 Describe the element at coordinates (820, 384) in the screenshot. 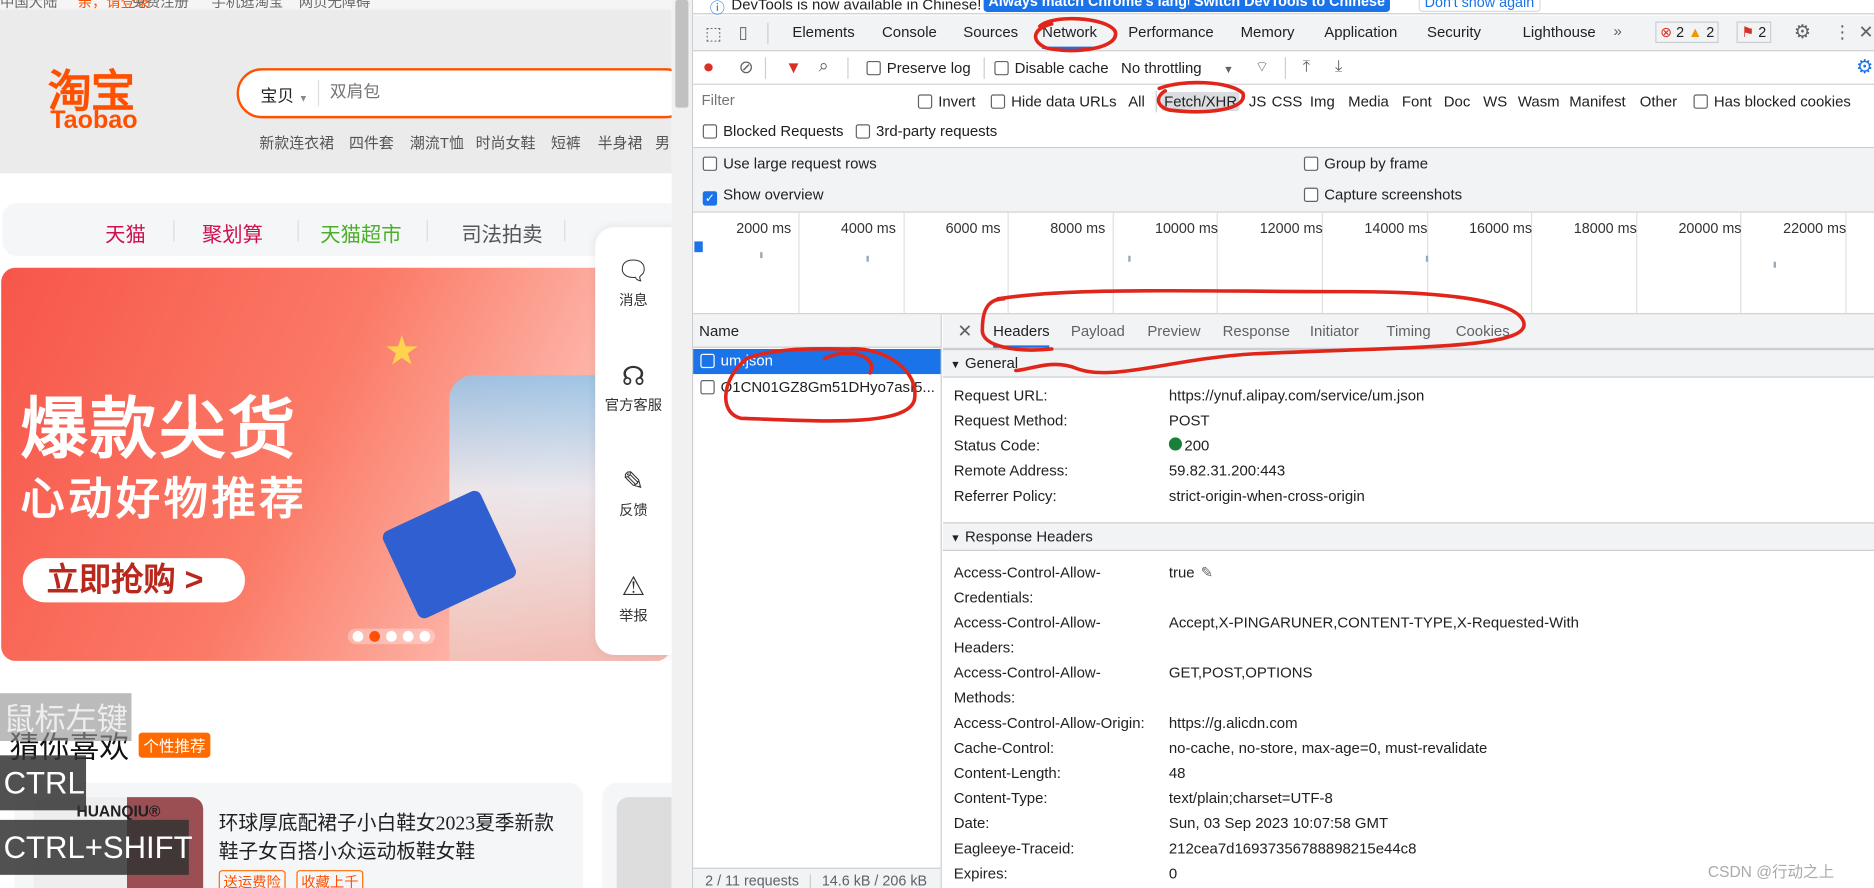

I see `annotation-circle-request-list` at that location.